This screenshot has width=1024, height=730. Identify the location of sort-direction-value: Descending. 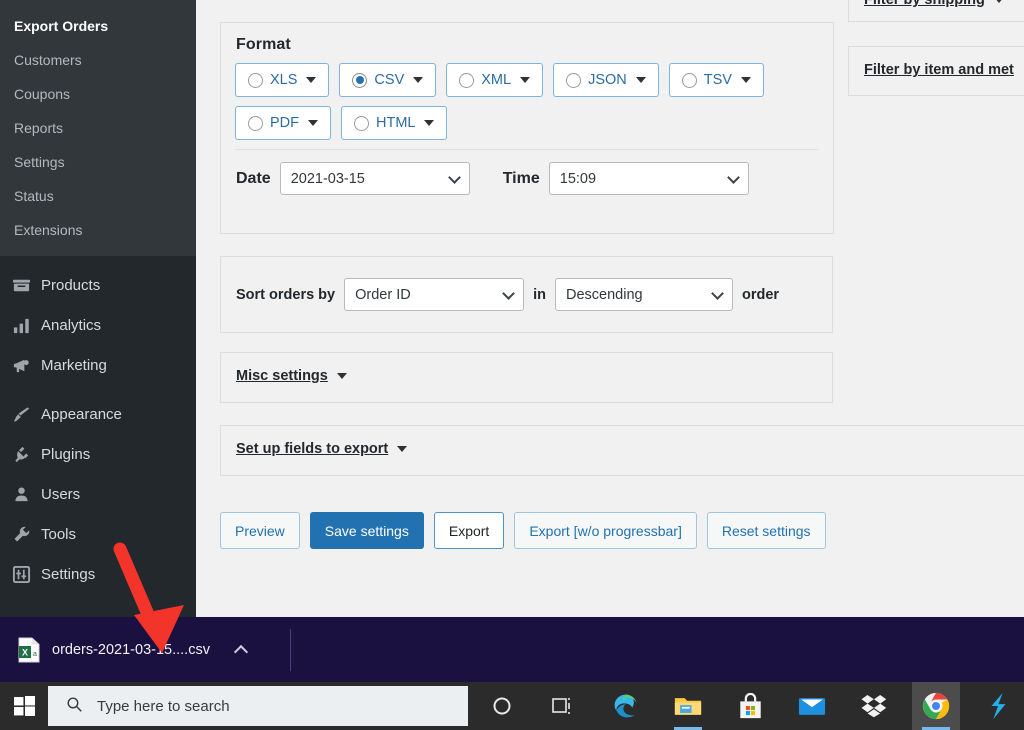
(604, 294).